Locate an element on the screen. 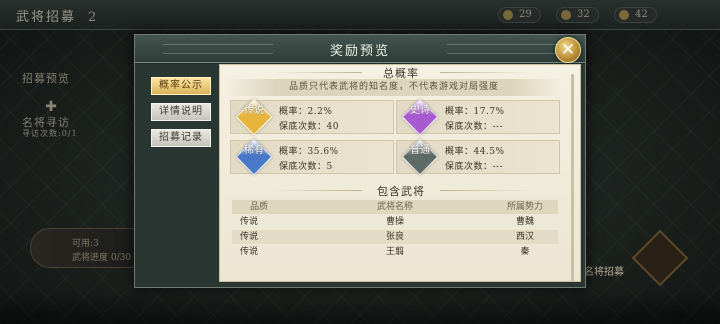 The image size is (720, 324). resource-counter: 42 is located at coordinates (635, 15).